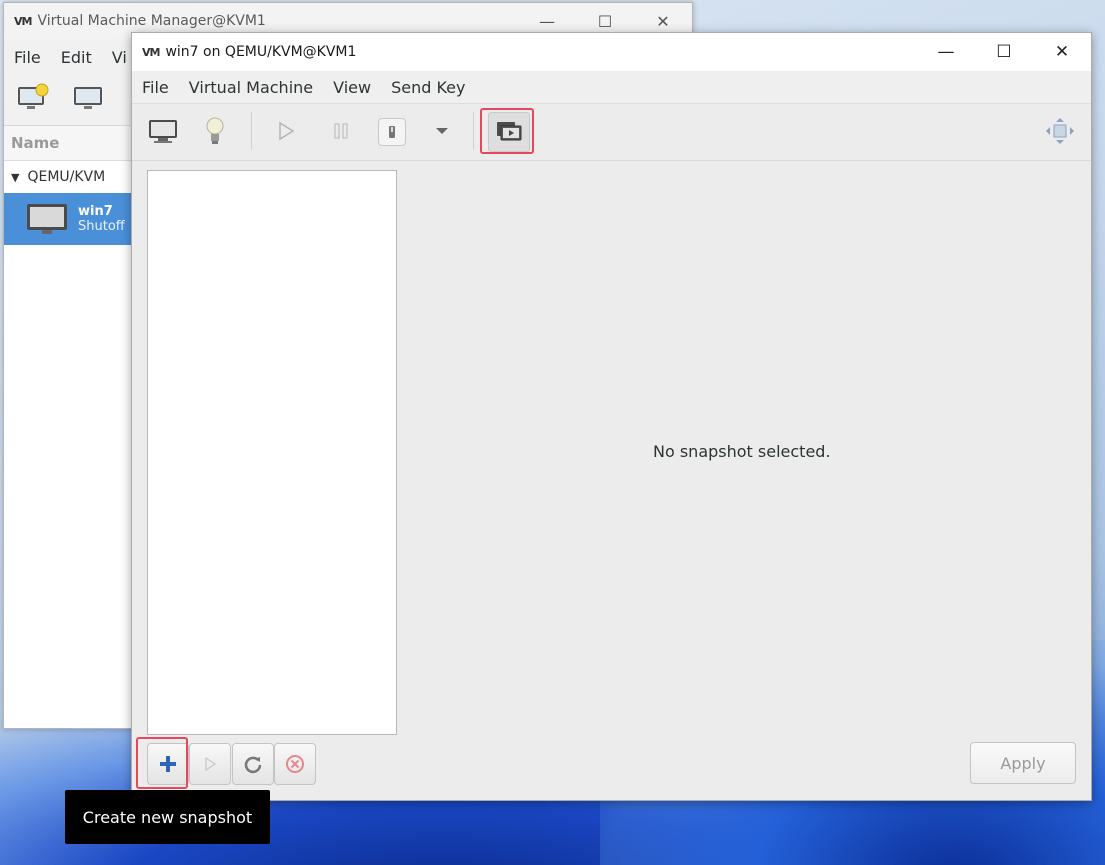 The width and height of the screenshot is (1105, 865). What do you see at coordinates (151, 21) in the screenshot?
I see `window-title: Virtual Machine Manager@KVM1` at bounding box center [151, 21].